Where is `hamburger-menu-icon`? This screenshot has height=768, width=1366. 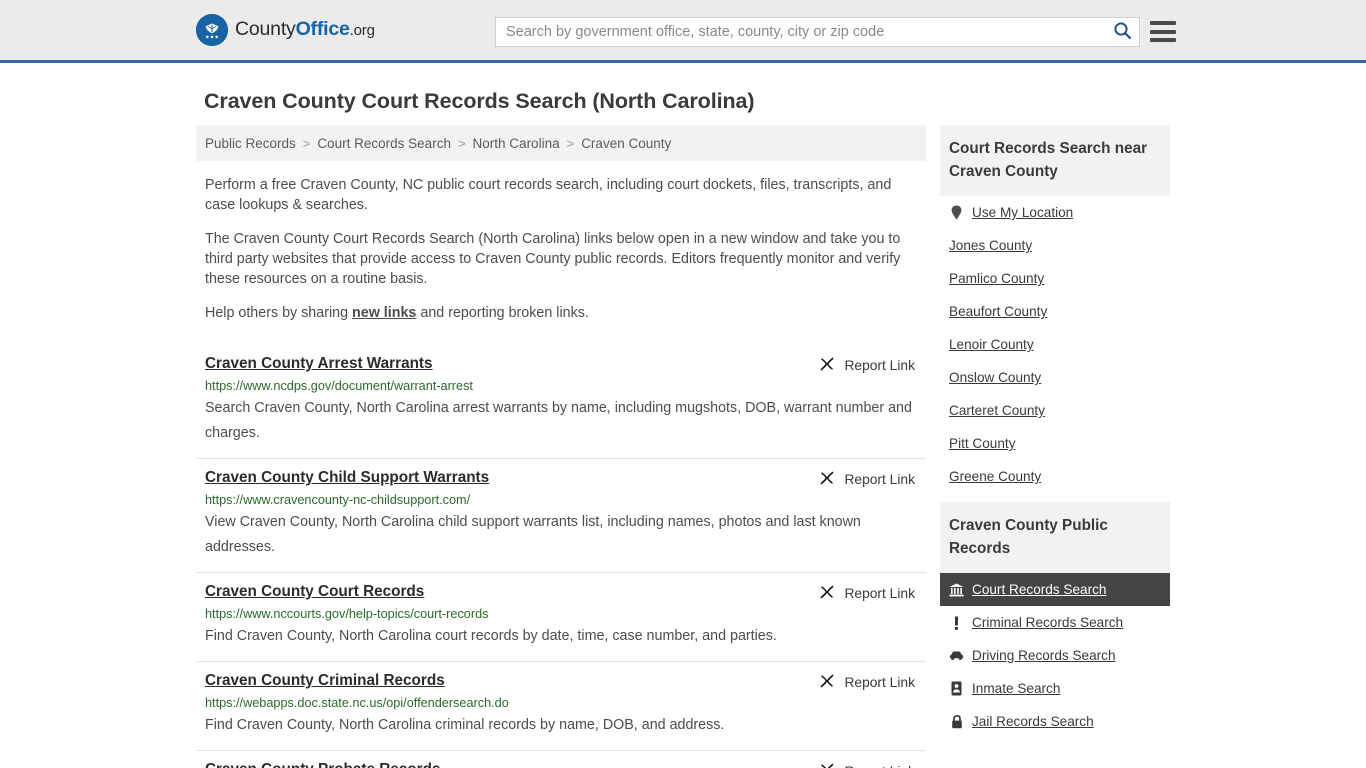 hamburger-menu-icon is located at coordinates (1163, 31).